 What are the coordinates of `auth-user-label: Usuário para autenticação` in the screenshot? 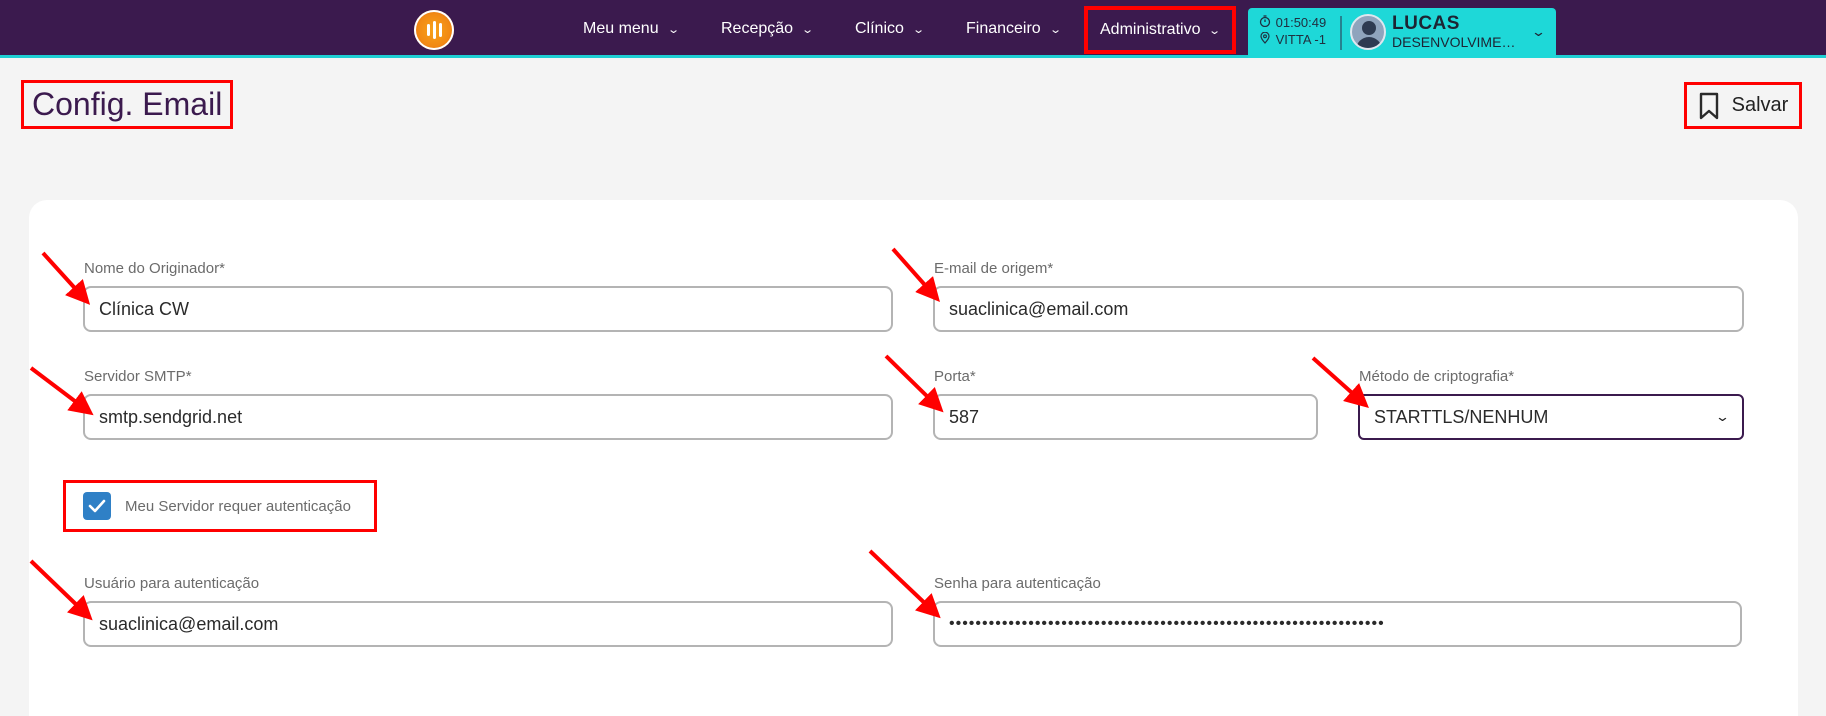 It's located at (172, 583).